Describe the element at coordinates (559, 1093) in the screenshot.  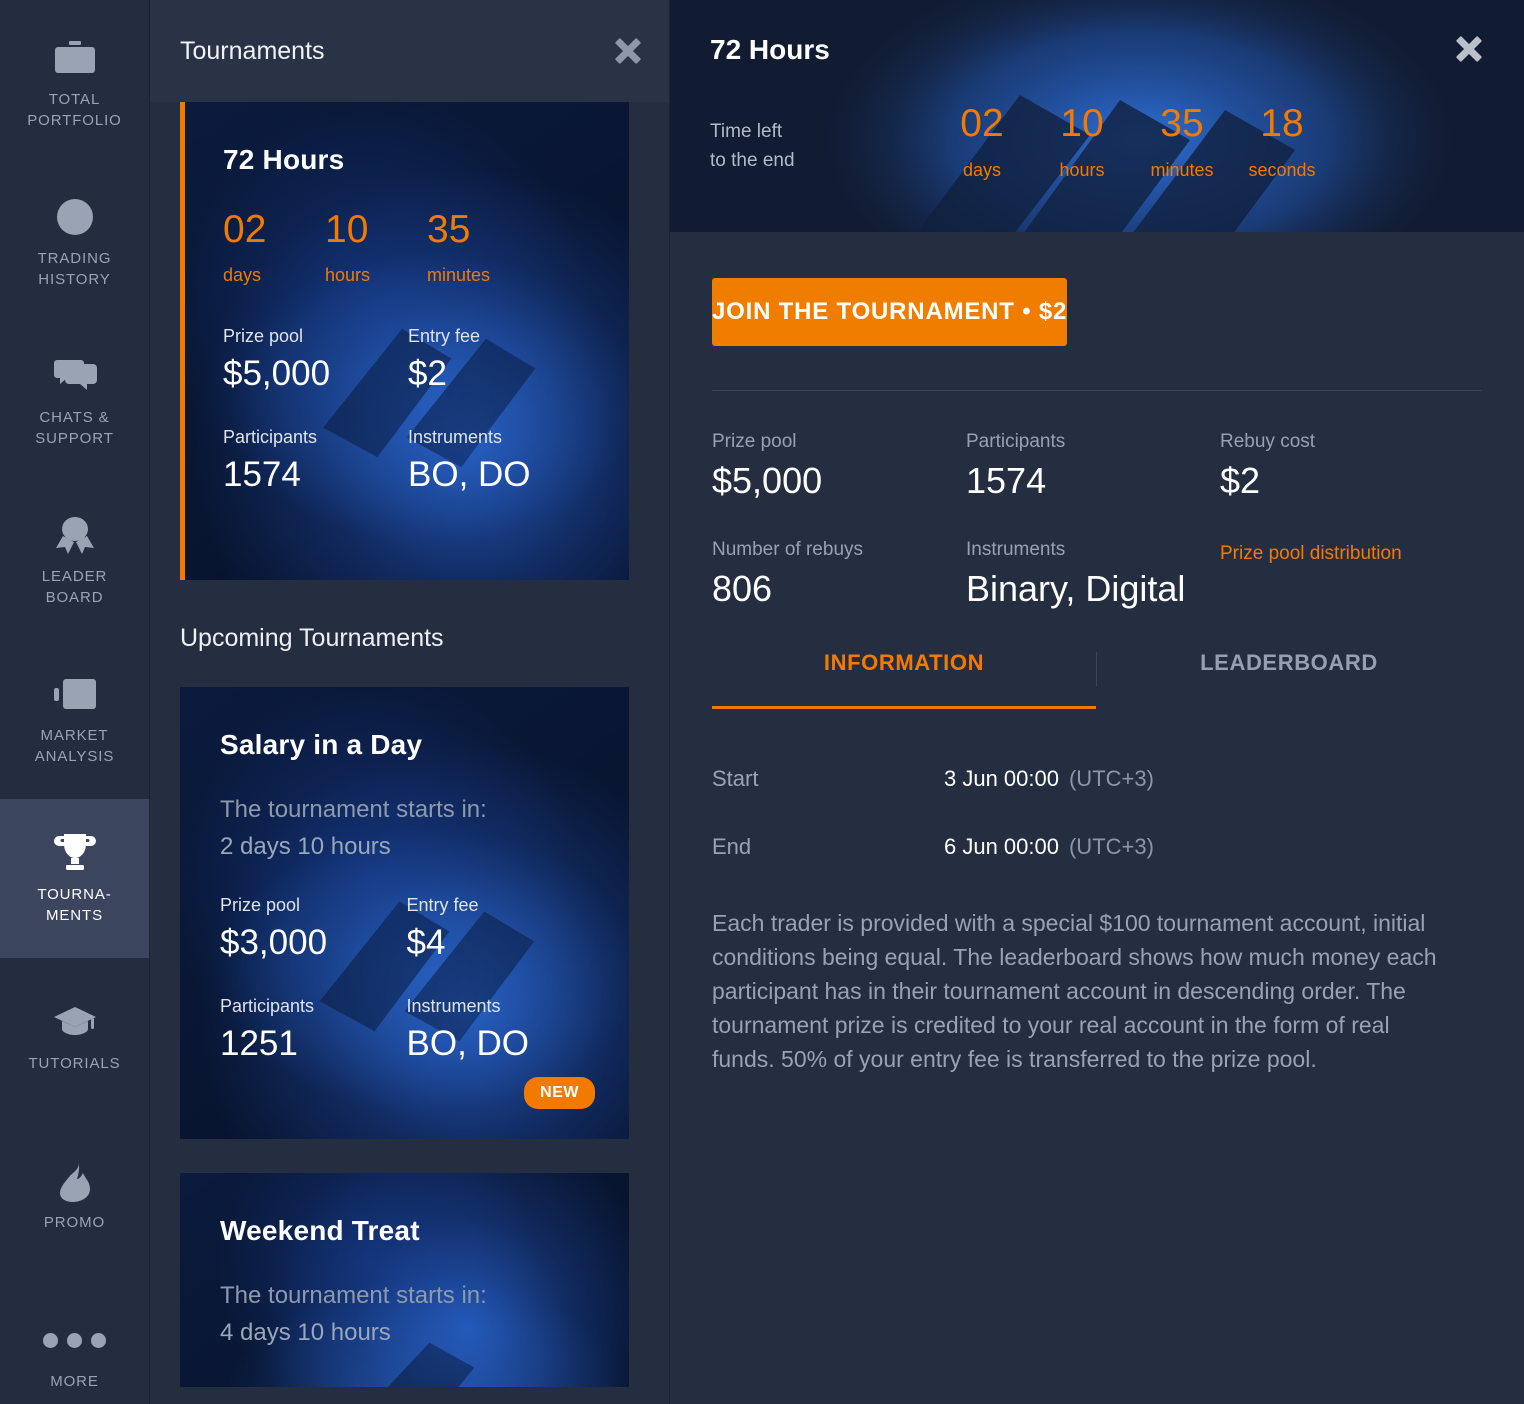
I see `status-badge: NEW` at that location.